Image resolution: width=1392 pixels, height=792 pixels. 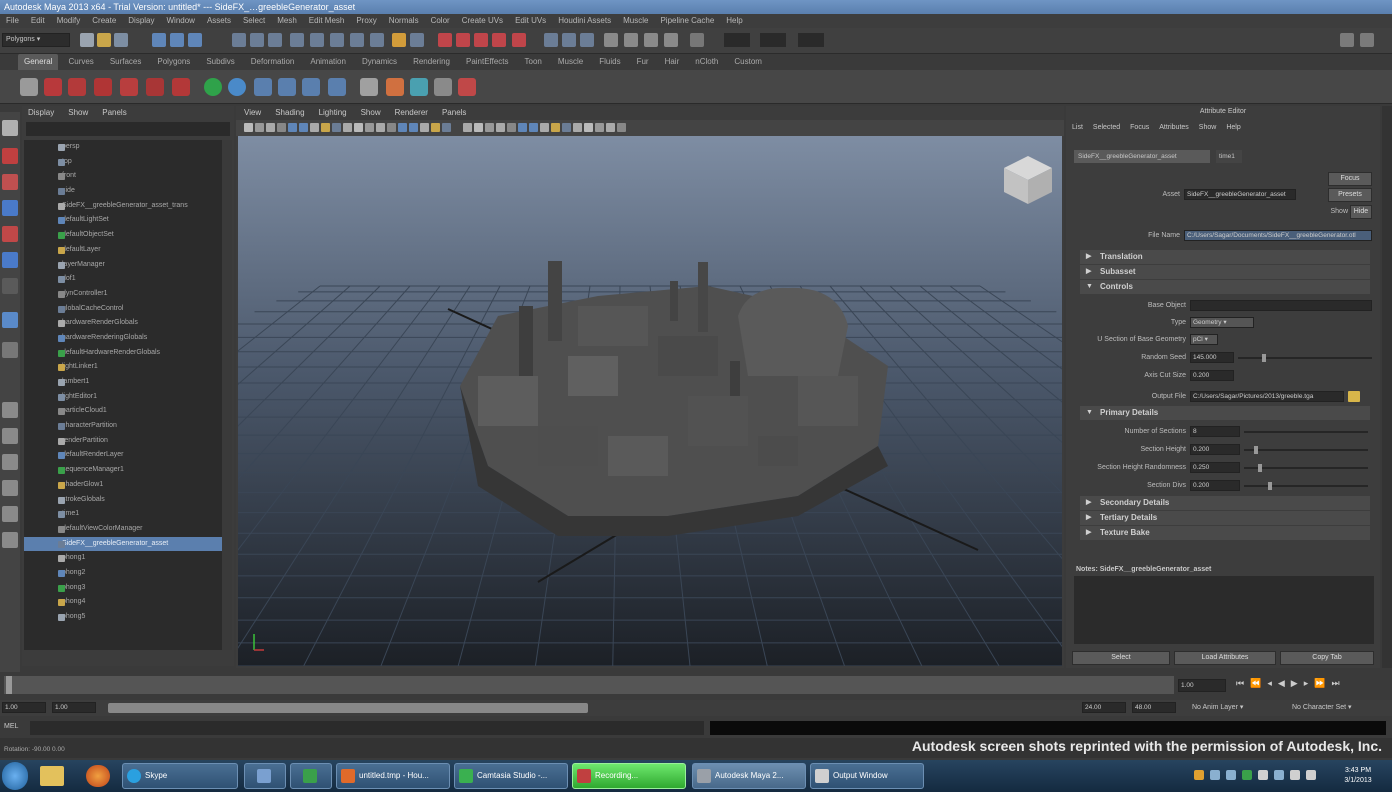 I want to click on show-attribute-editor-icon, so click(x=1367, y=40).